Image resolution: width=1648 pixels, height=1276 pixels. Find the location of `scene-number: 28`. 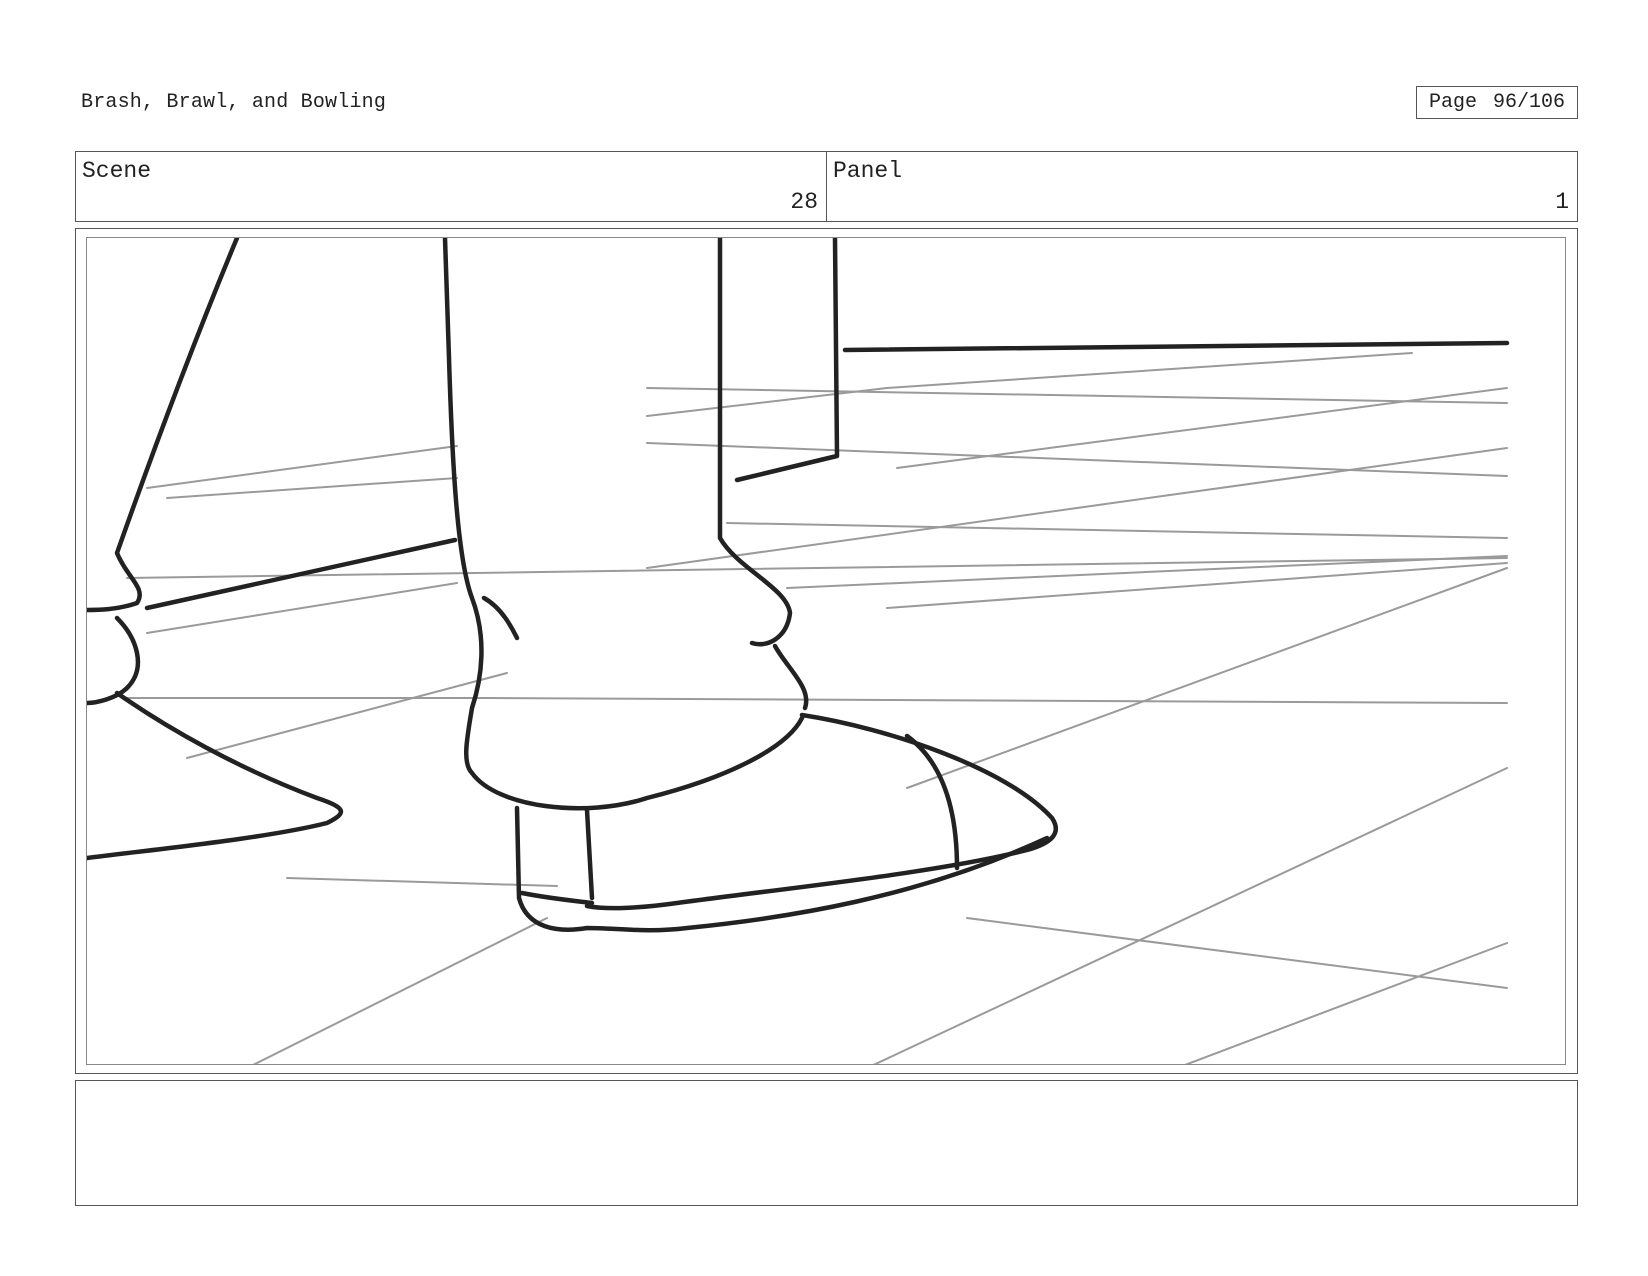

scene-number: 28 is located at coordinates (804, 202).